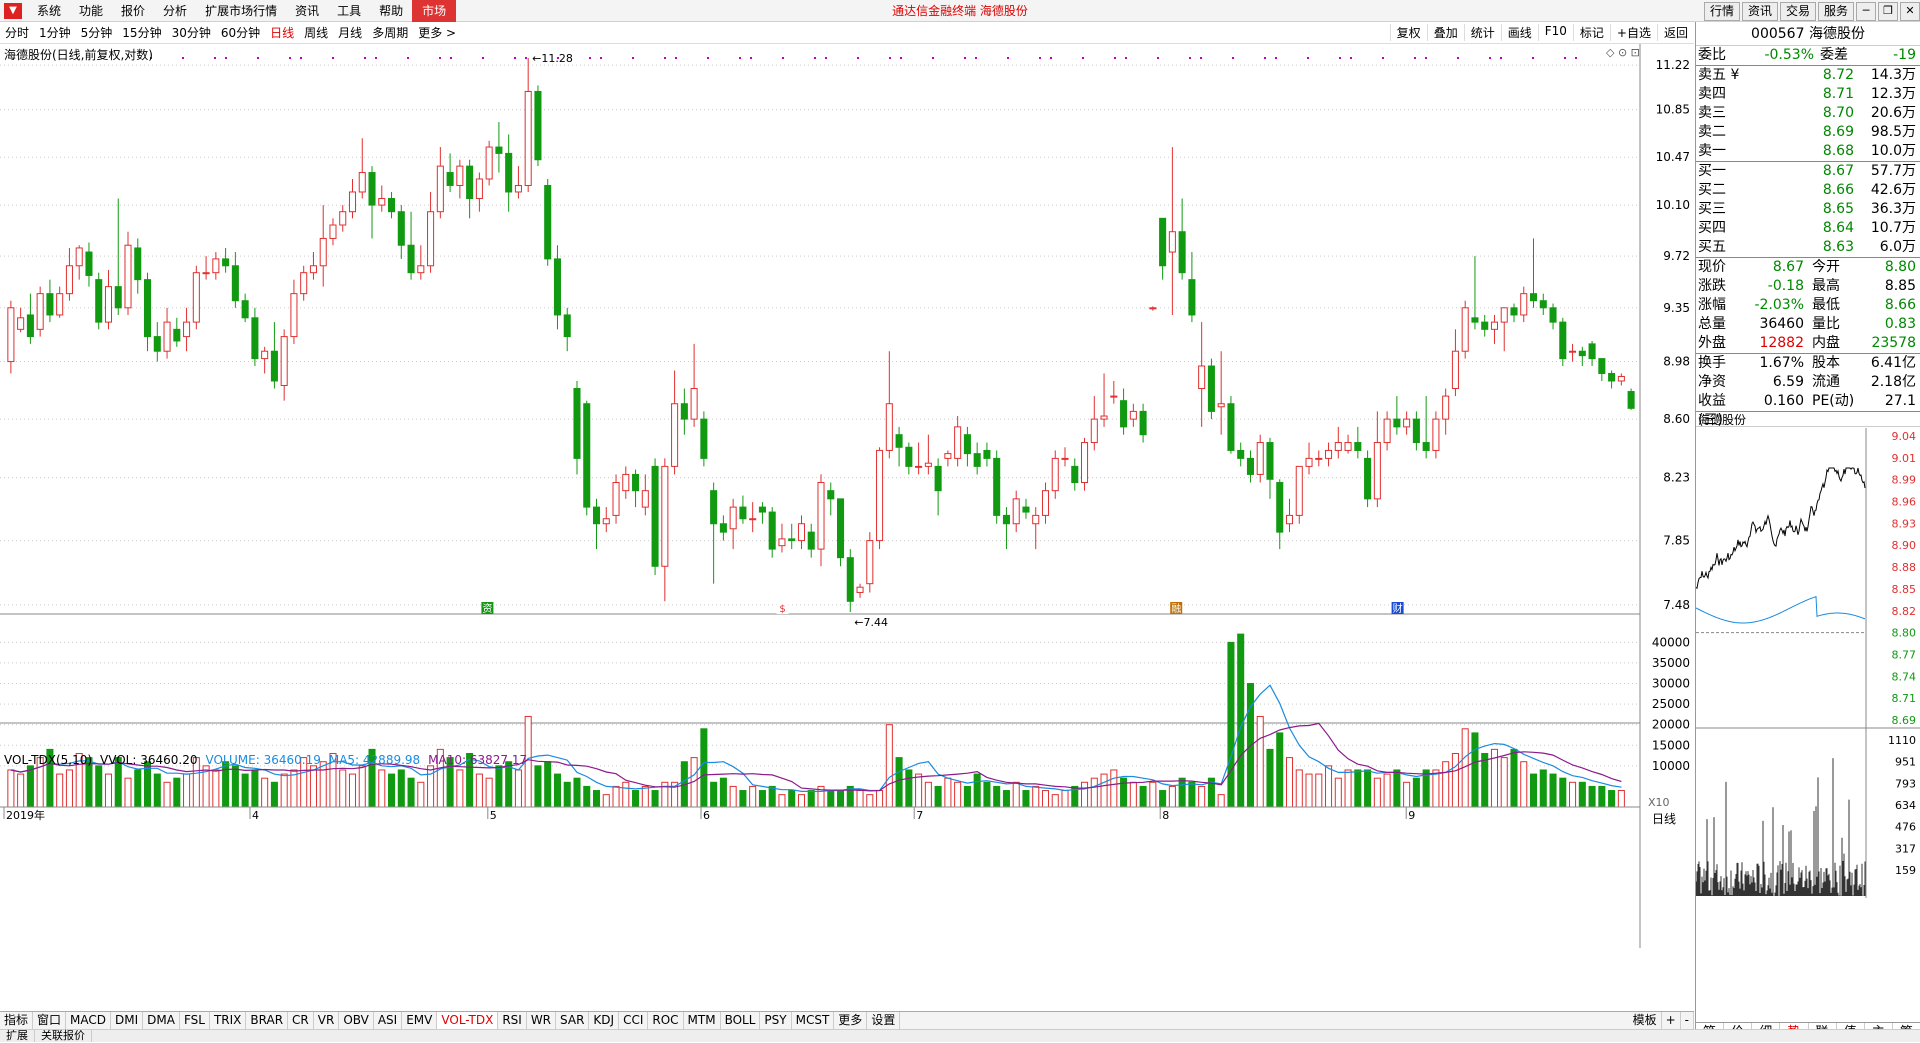 The image size is (1920, 1043). Describe the element at coordinates (141, 32) in the screenshot. I see `period-15min: 15分钟` at that location.